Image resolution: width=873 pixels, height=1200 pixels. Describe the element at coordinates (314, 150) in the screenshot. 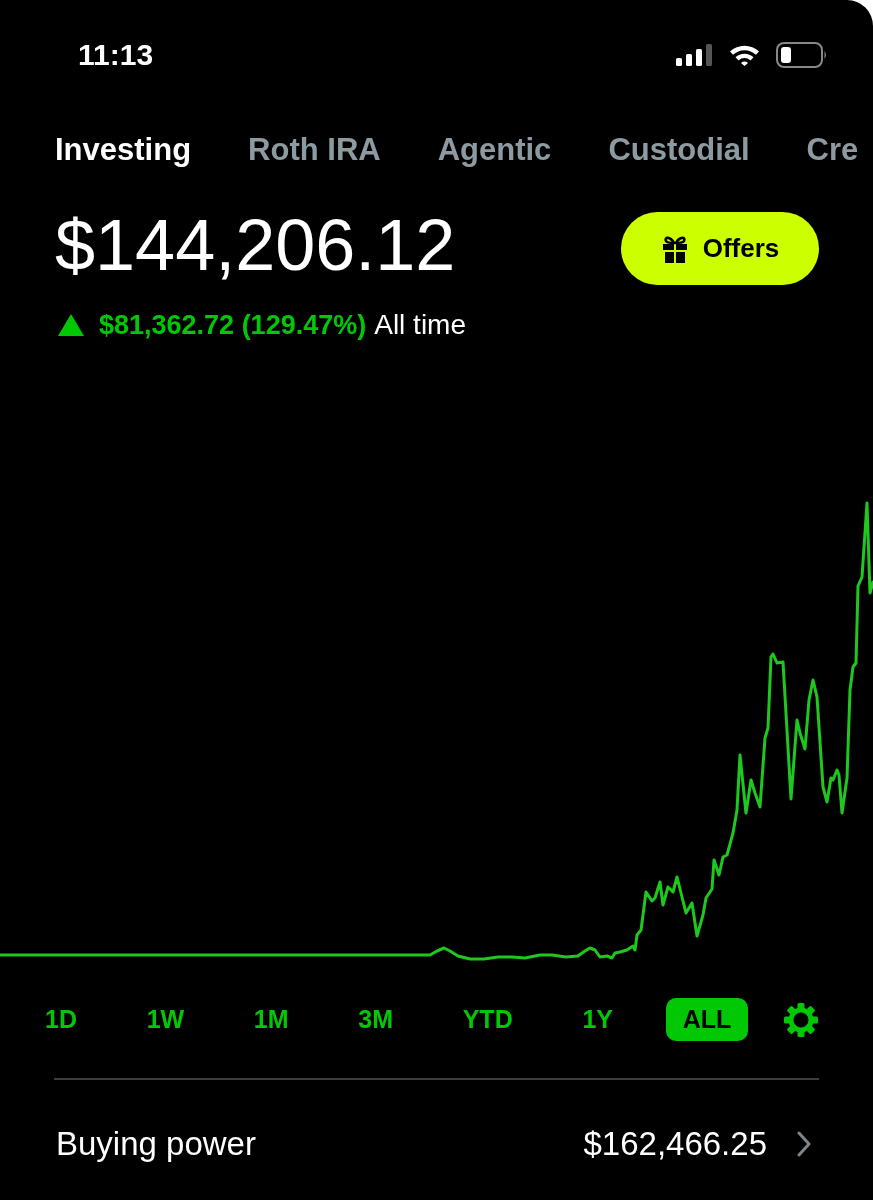

I see `account-tab: Roth IRA` at that location.